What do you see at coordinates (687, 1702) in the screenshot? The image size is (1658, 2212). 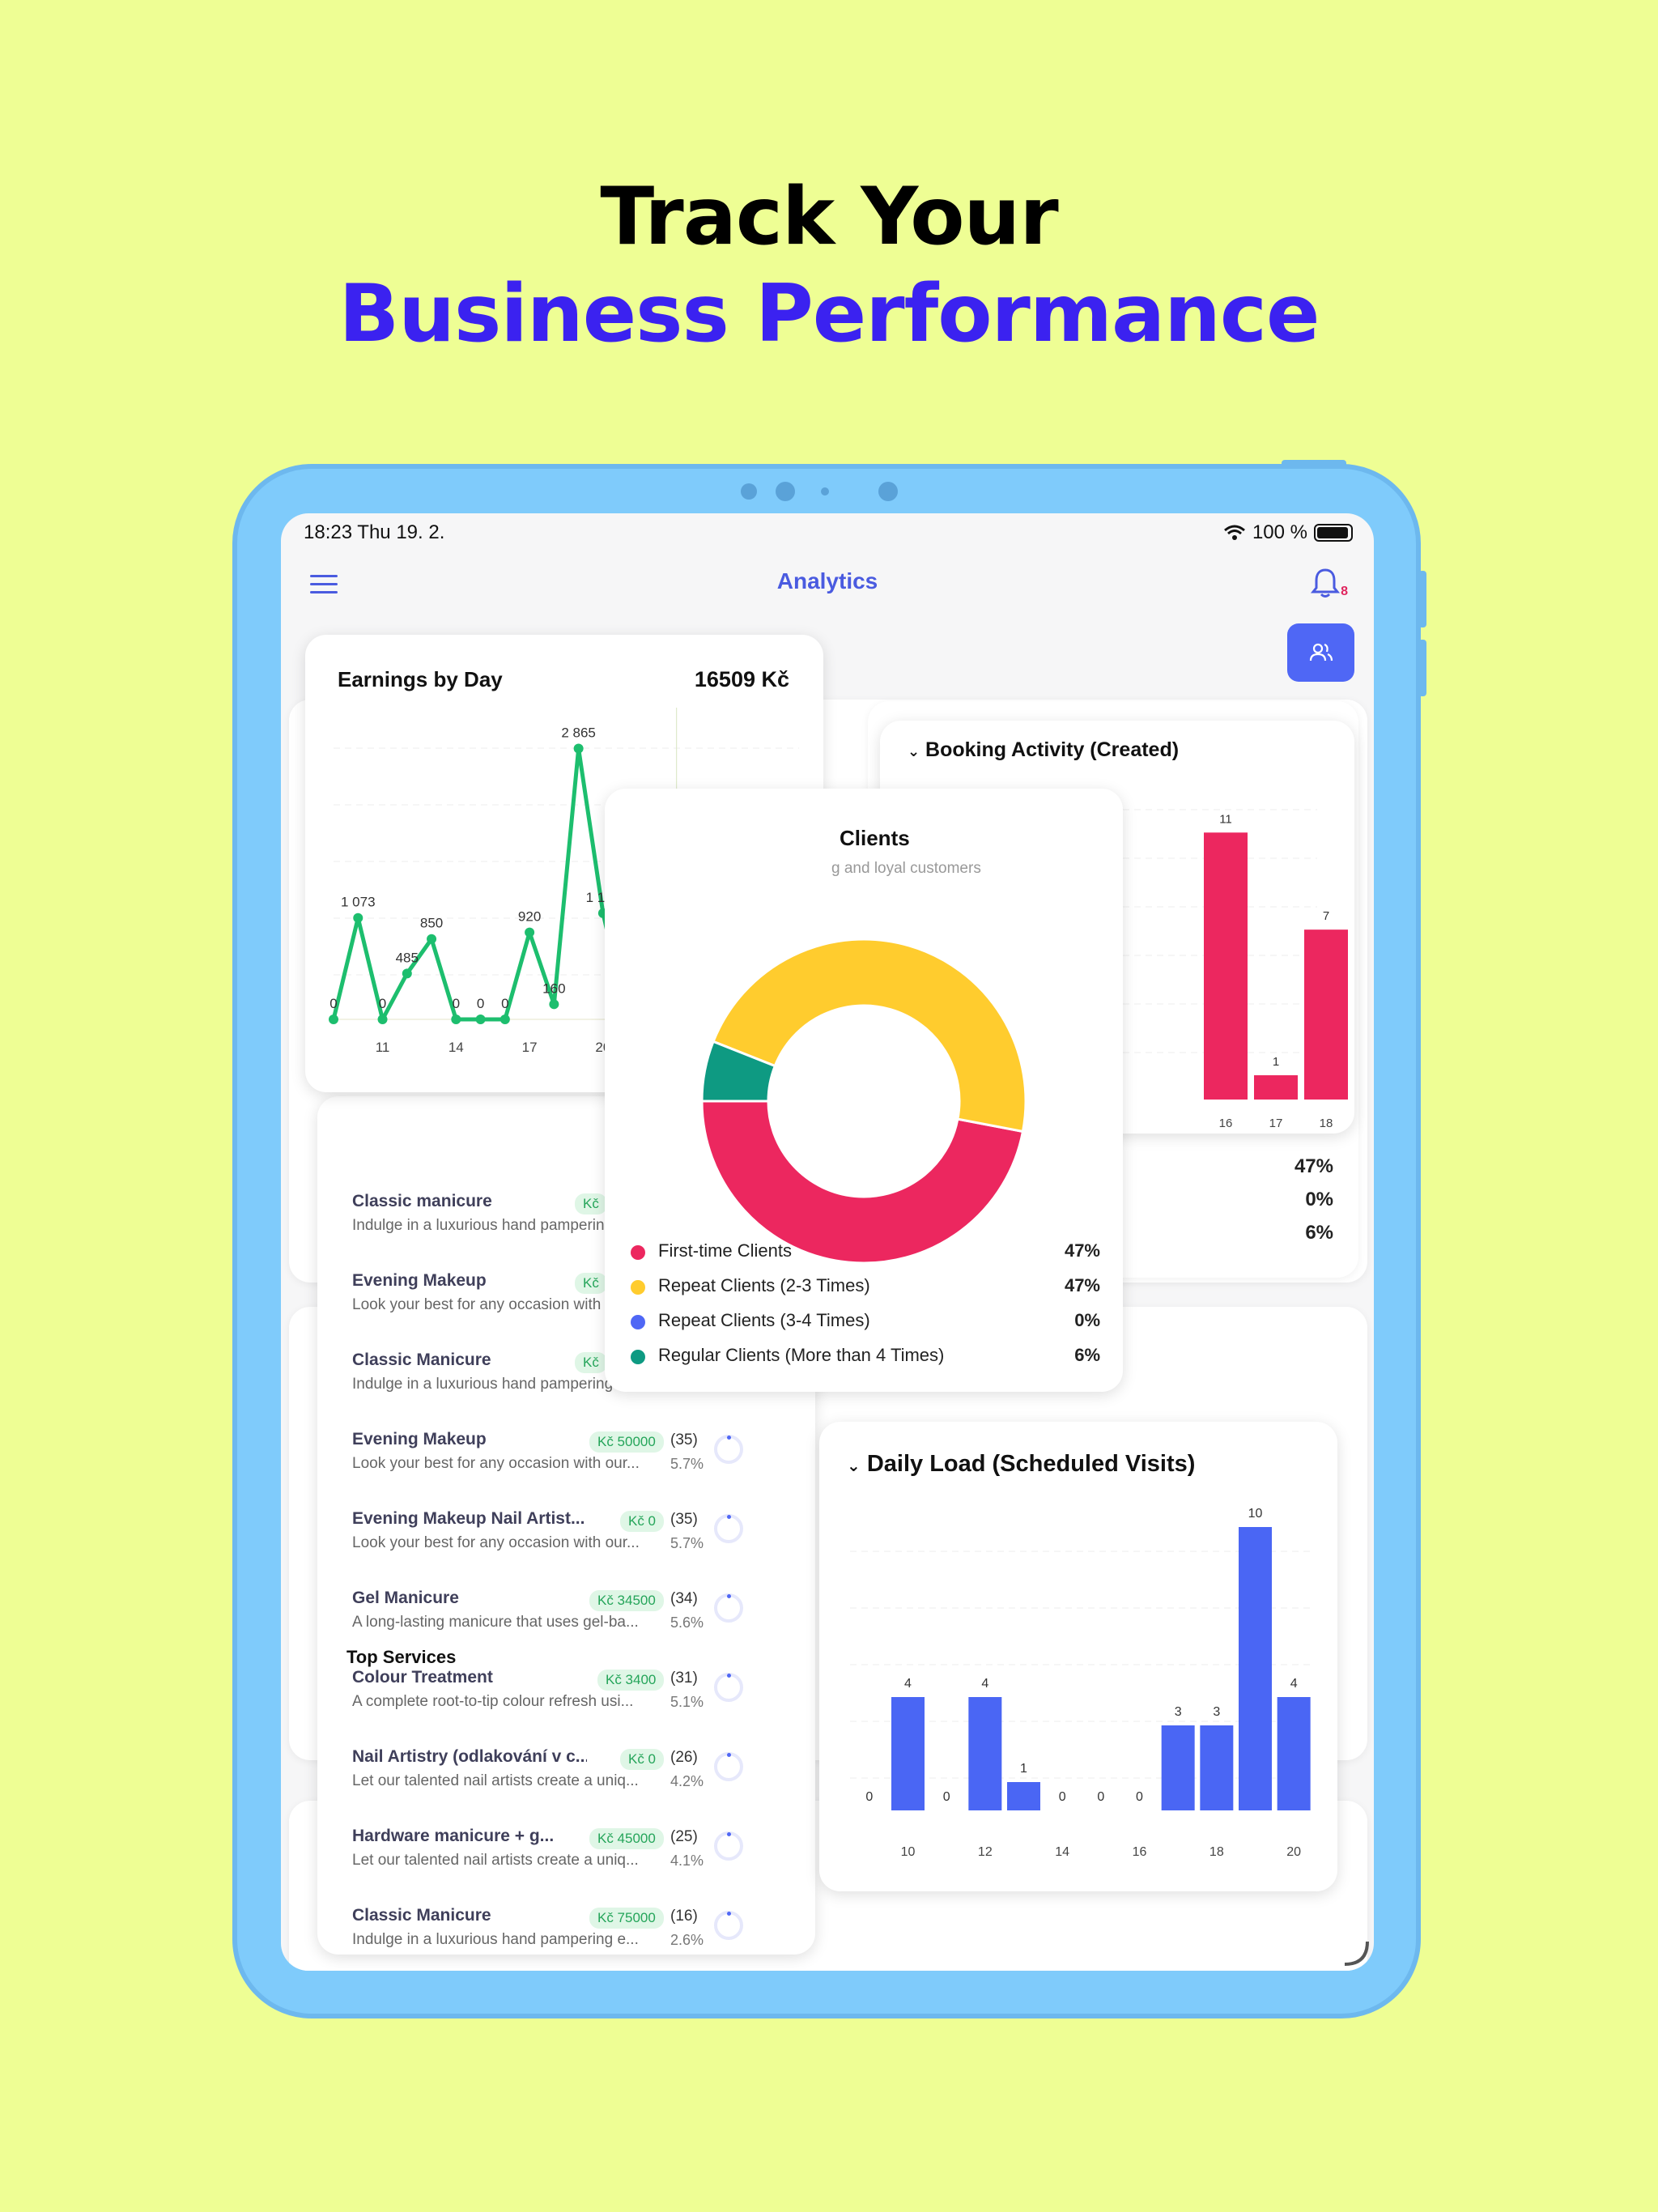 I see `service-percentage: 5.1%` at bounding box center [687, 1702].